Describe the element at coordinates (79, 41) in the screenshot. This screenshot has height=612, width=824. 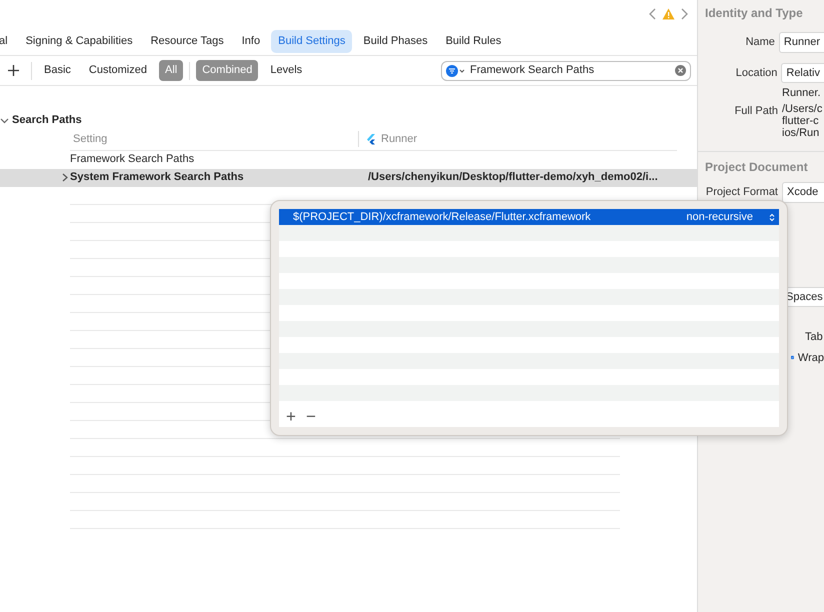
I see `tab: Signing & Capabilities` at that location.